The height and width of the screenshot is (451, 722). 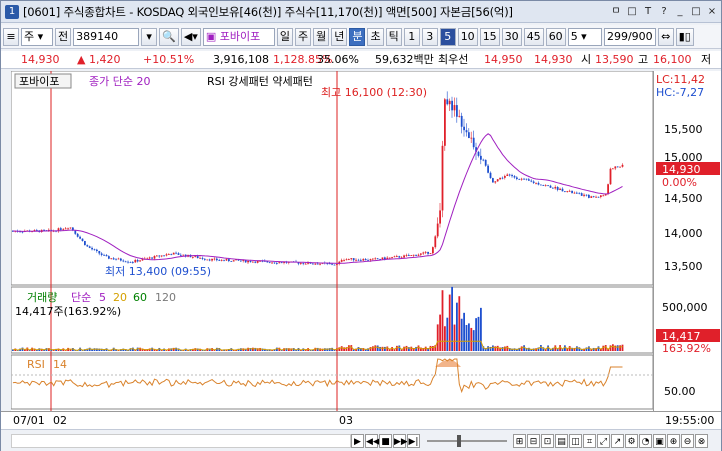 What do you see at coordinates (467, 440) in the screenshot?
I see `zoom-slider` at bounding box center [467, 440].